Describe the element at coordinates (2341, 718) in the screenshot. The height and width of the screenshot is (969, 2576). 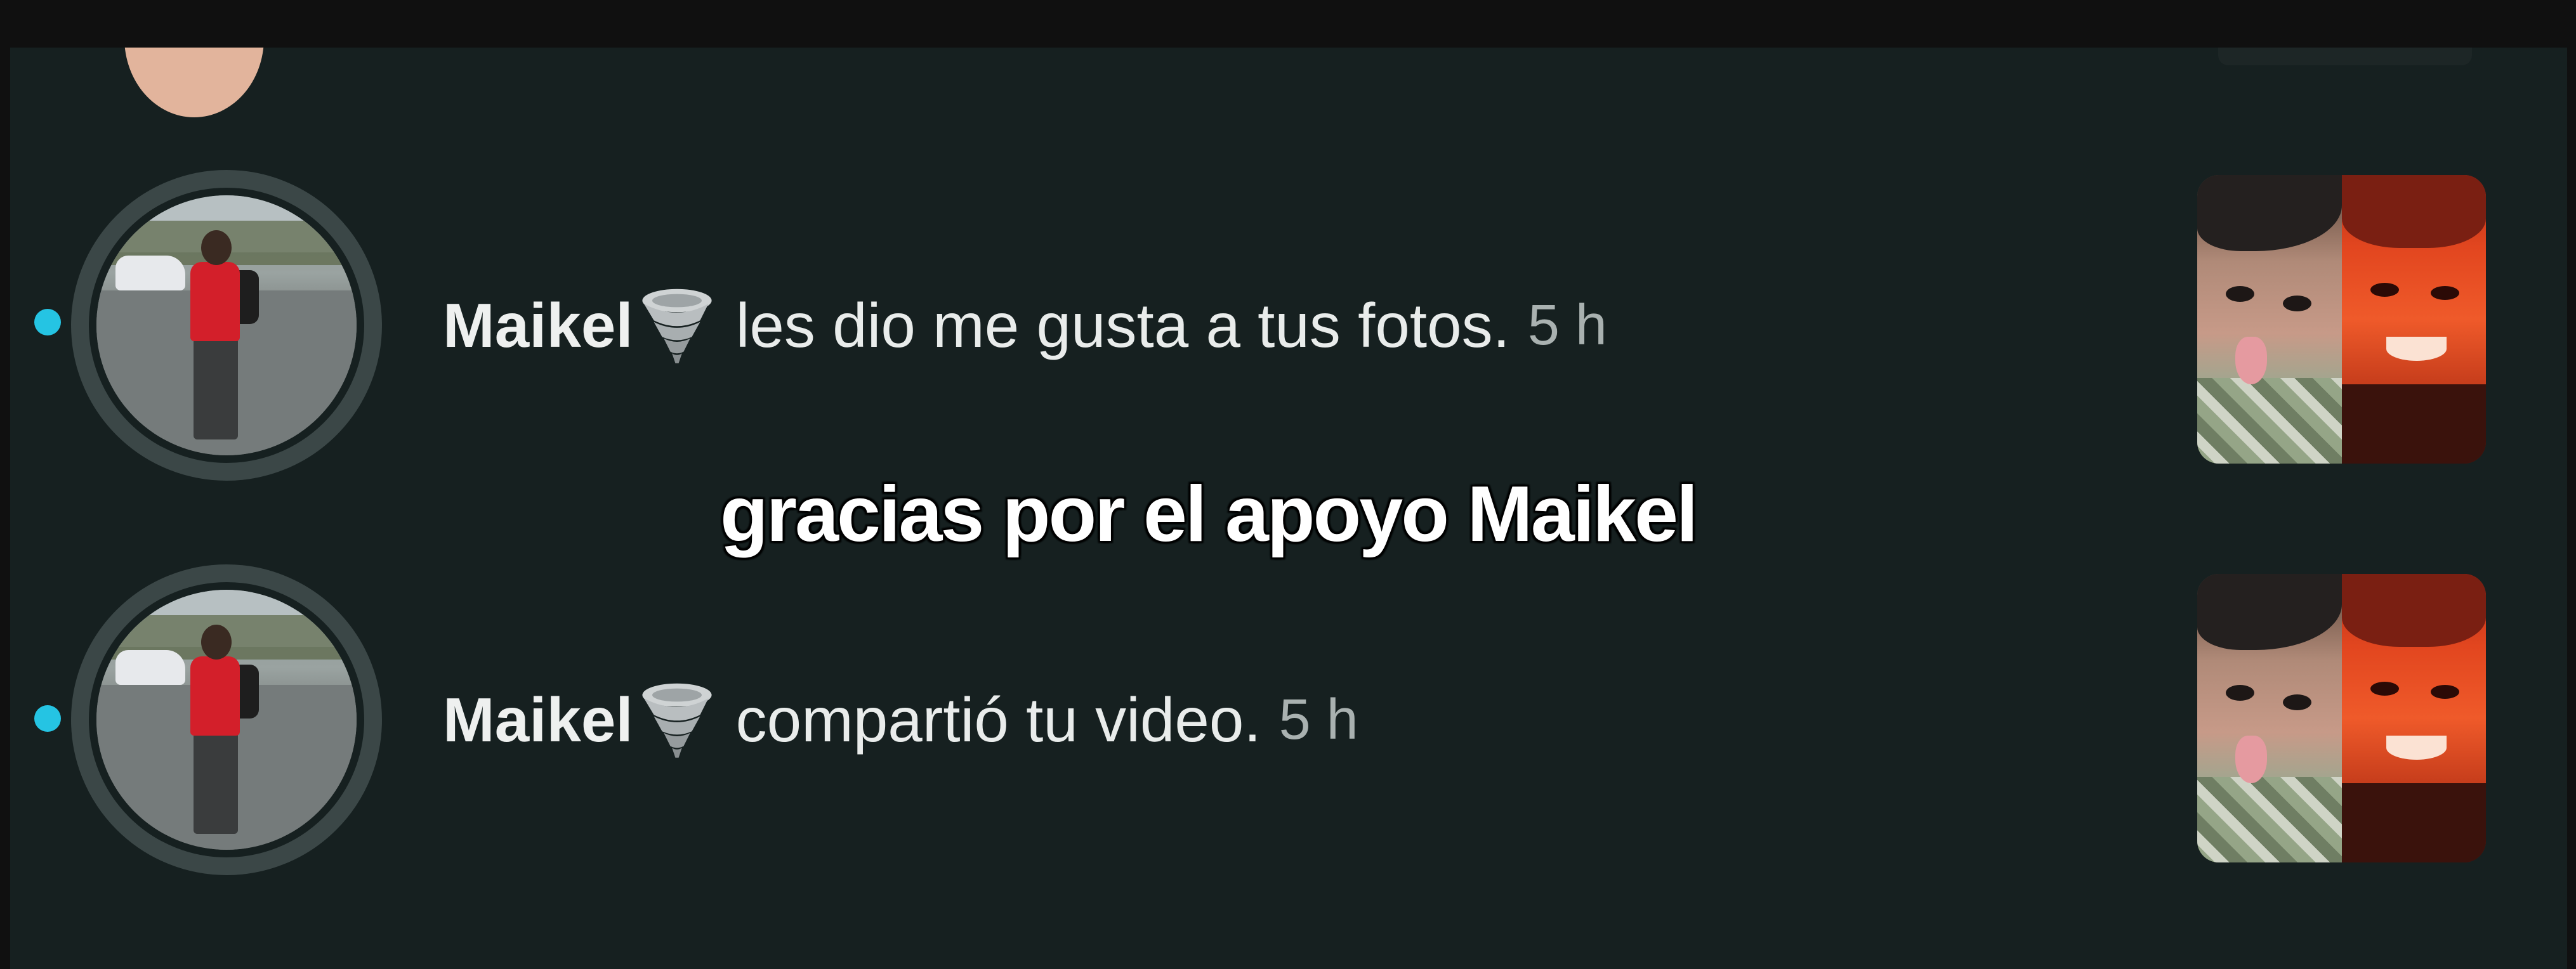
I see `video-thumbnail` at that location.